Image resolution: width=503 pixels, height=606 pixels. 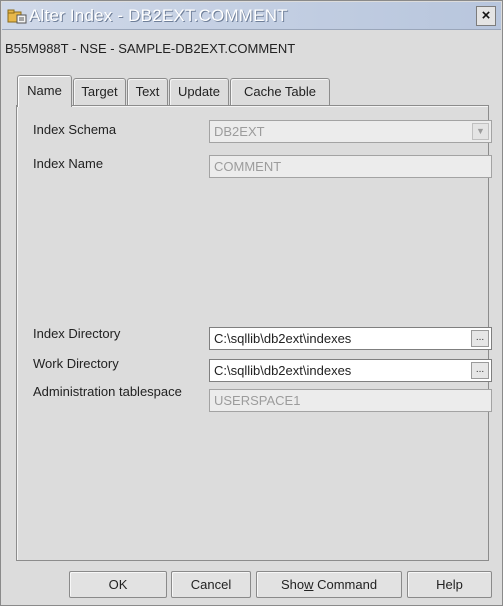 What do you see at coordinates (77, 333) in the screenshot?
I see `index-directory-label: Index Directory` at bounding box center [77, 333].